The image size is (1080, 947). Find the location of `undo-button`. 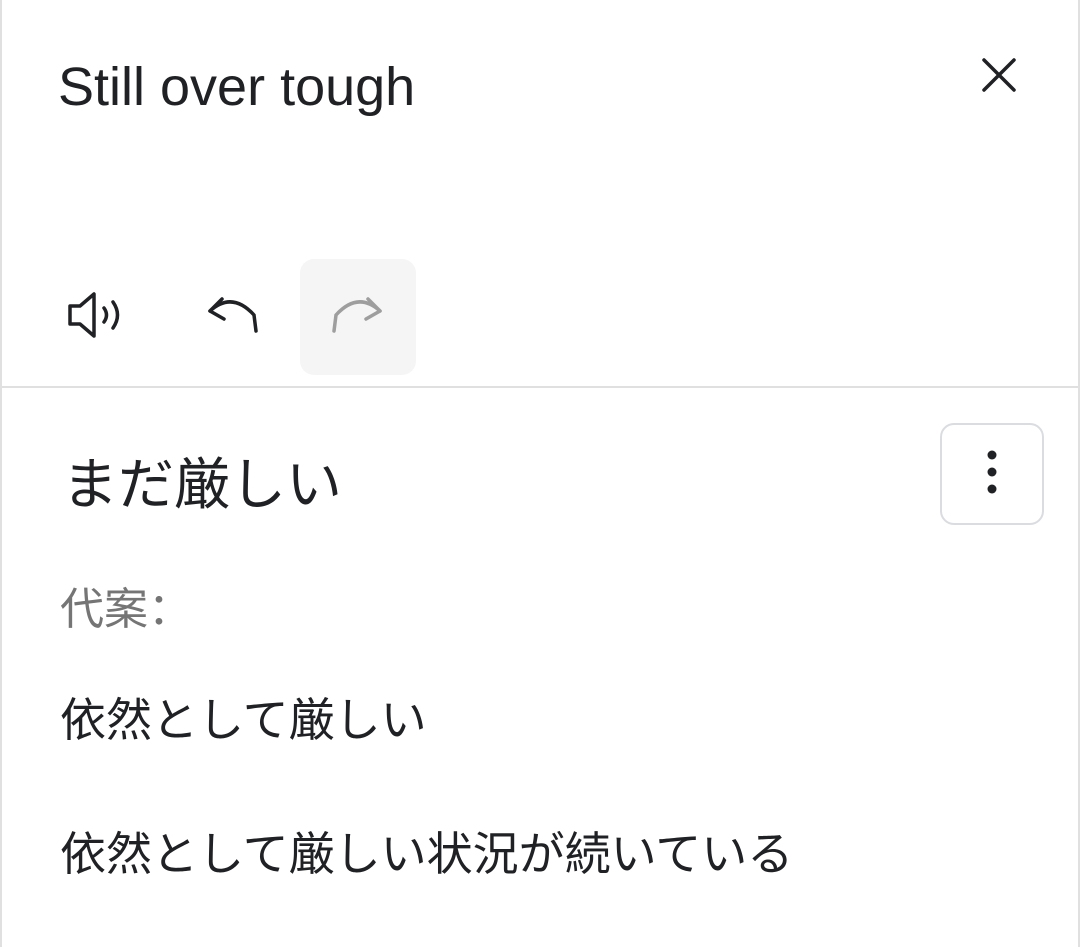

undo-button is located at coordinates (232, 317).